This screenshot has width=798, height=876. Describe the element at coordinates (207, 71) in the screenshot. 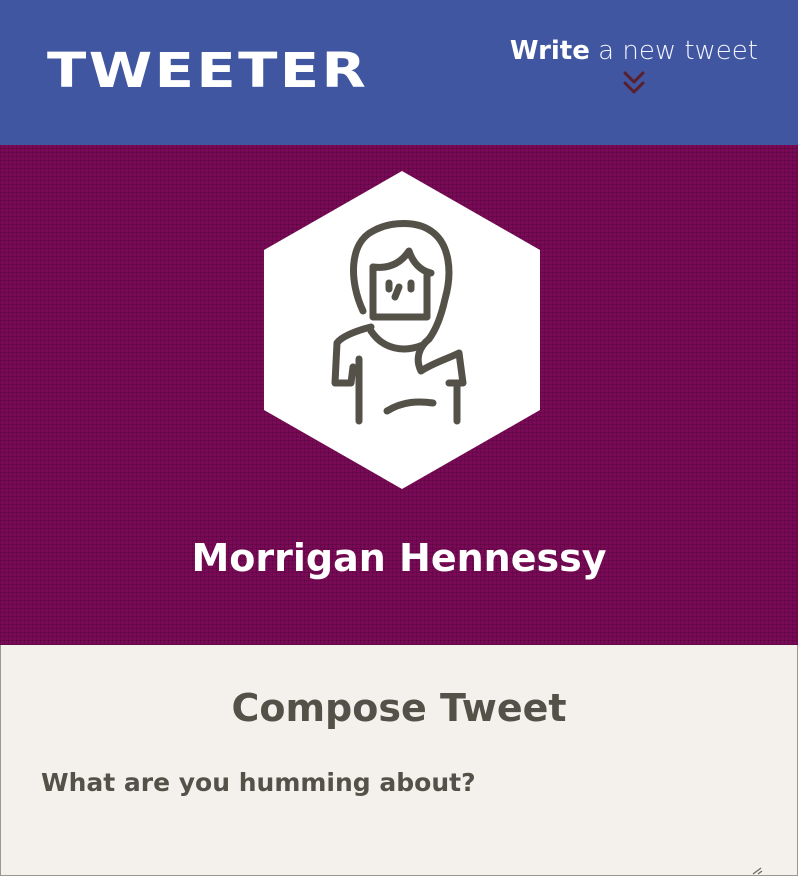

I see `brand-logo: TWEETER` at that location.